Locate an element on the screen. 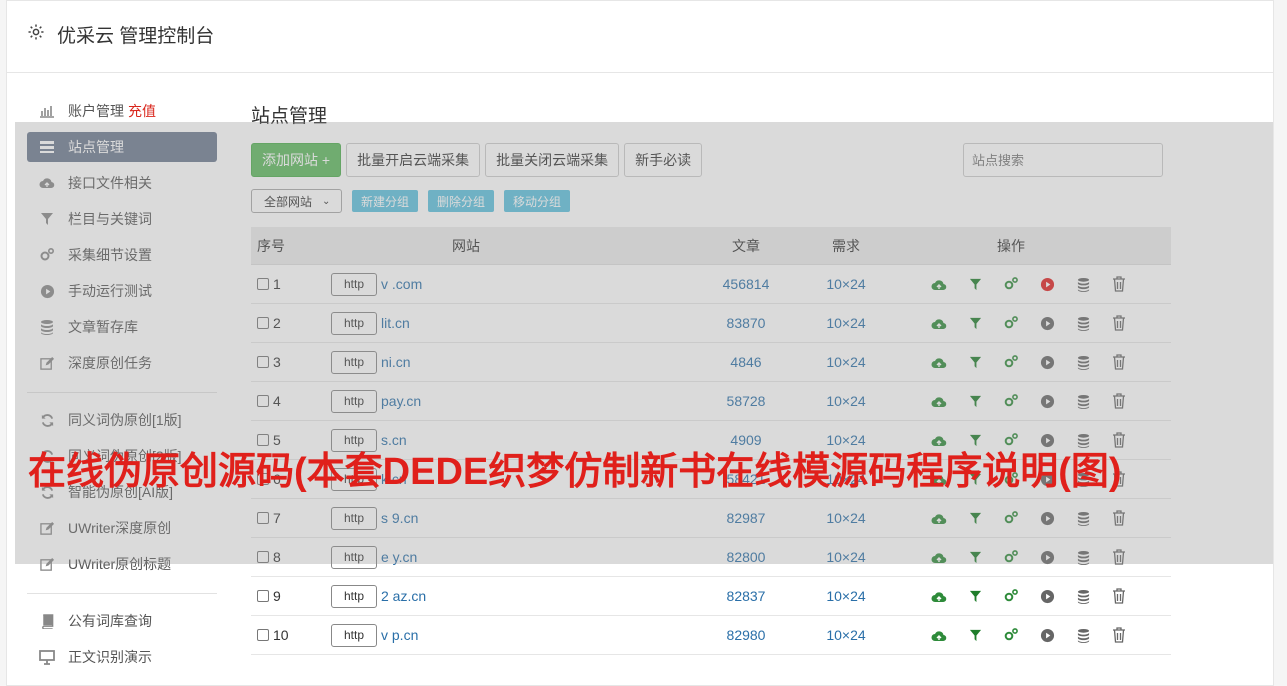 The image size is (1287, 686). article-count: 82837 is located at coordinates (746, 596).